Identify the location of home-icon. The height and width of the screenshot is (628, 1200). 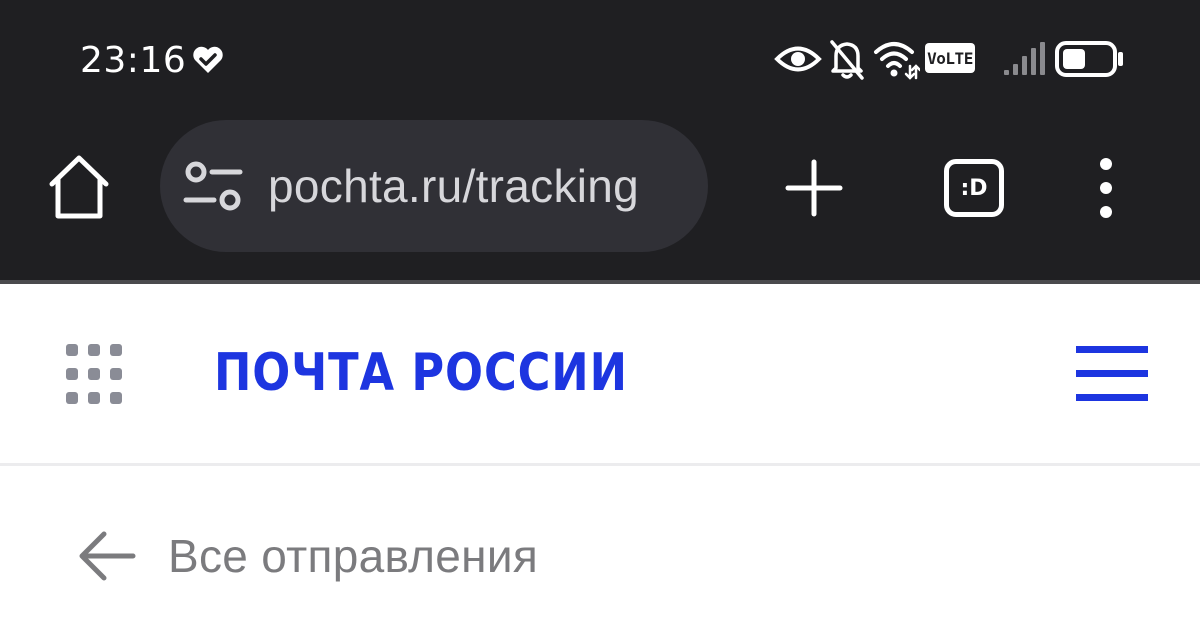
(79, 187).